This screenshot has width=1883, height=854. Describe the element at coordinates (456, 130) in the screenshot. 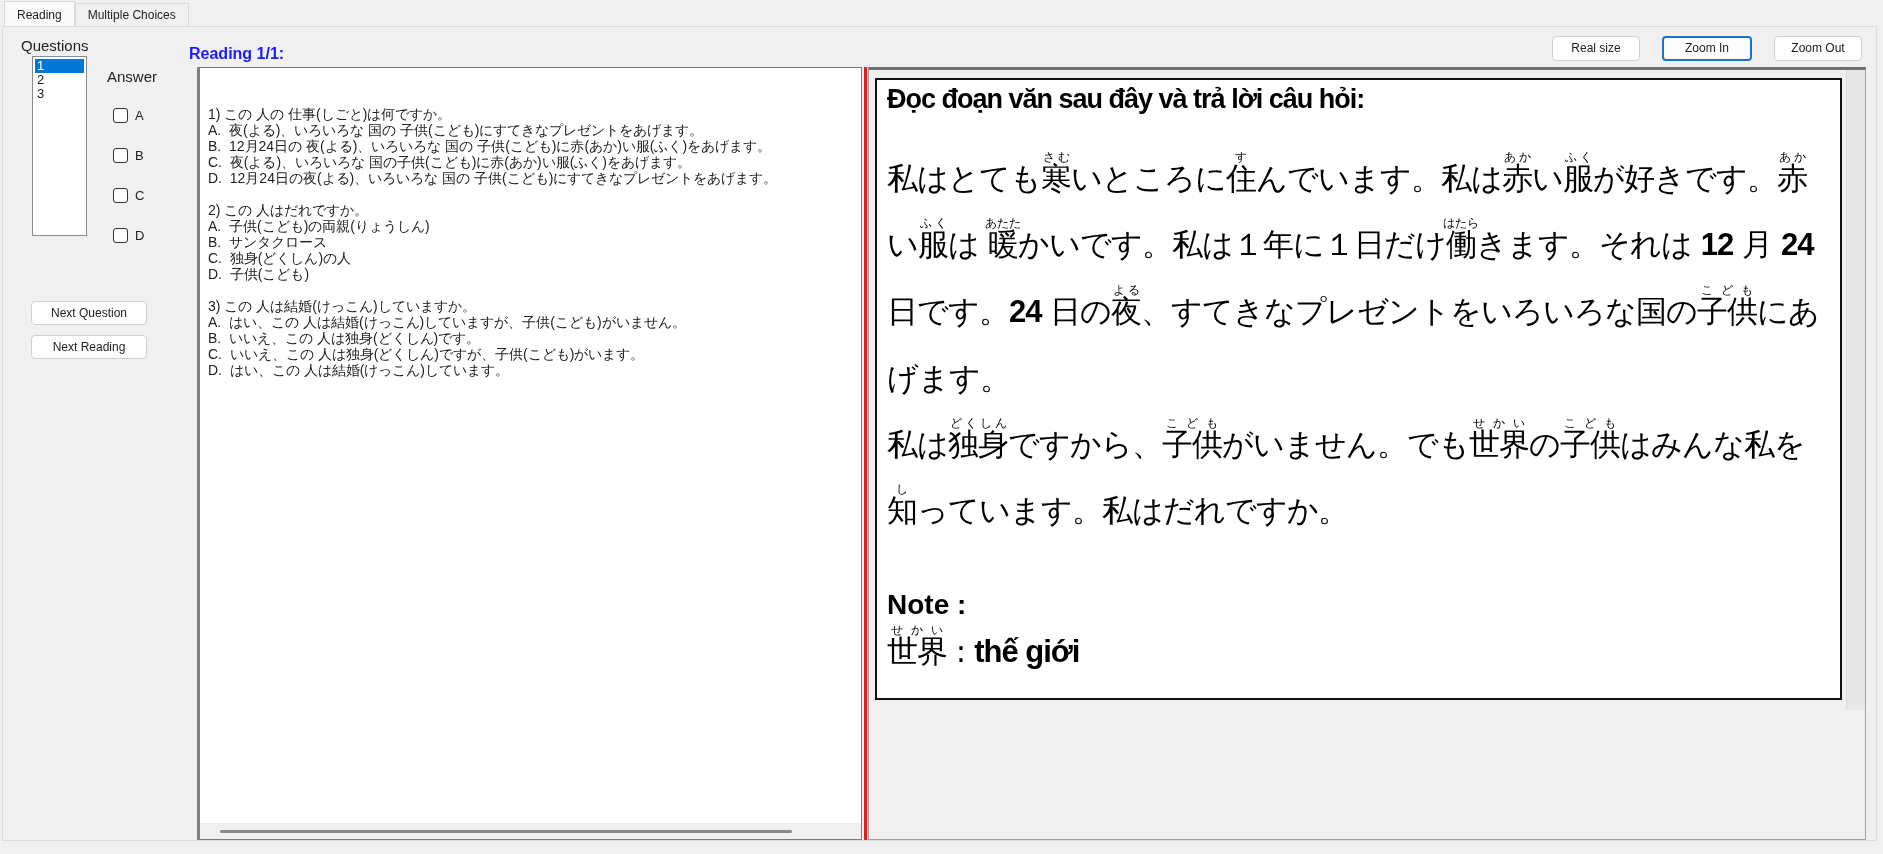

I see `text-line: A. 夜(よる)、いろいろな 国の 子供(こども)にすてきなプレゼントをあげます。` at that location.